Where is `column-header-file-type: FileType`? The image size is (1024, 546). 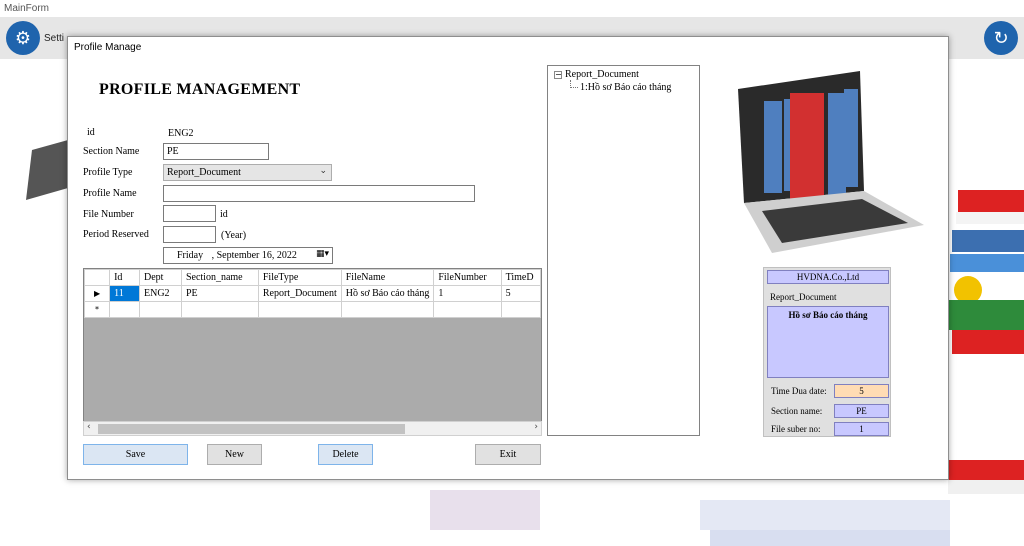
column-header-file-type: FileType is located at coordinates (299, 277).